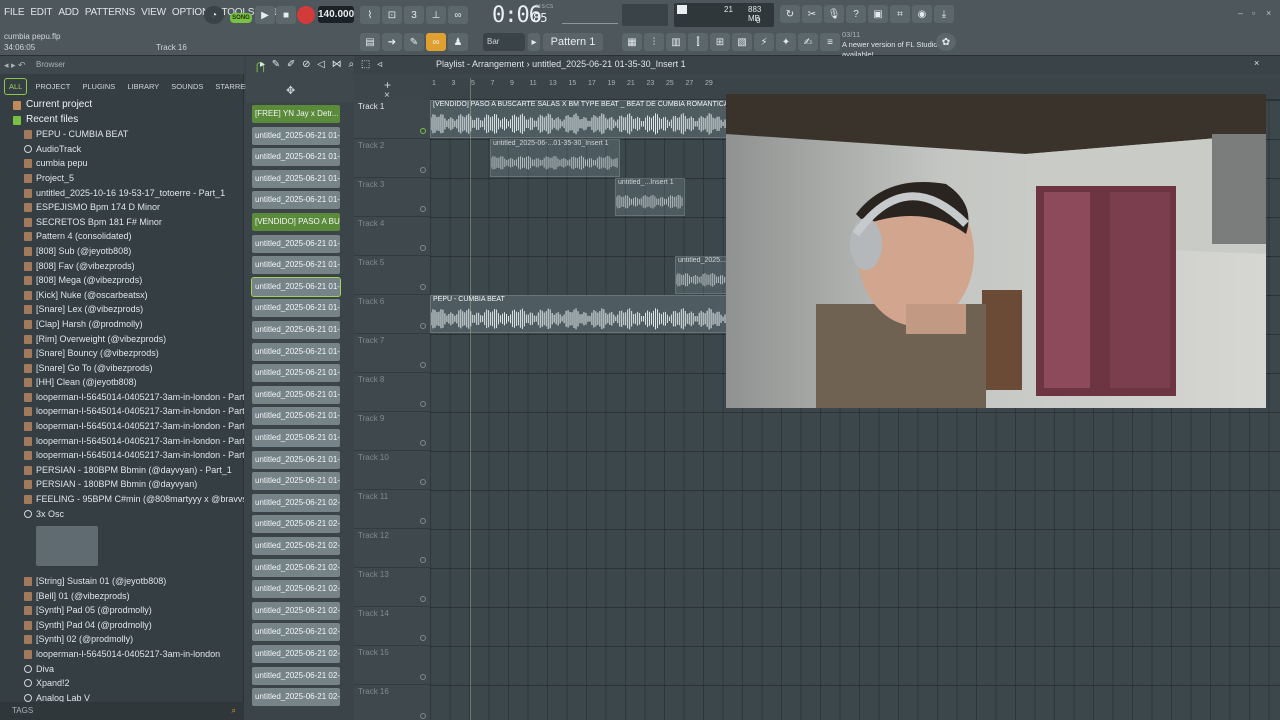 Image resolution: width=1280 pixels, height=720 pixels. I want to click on browser-item: 3x Osc, so click(122, 514).